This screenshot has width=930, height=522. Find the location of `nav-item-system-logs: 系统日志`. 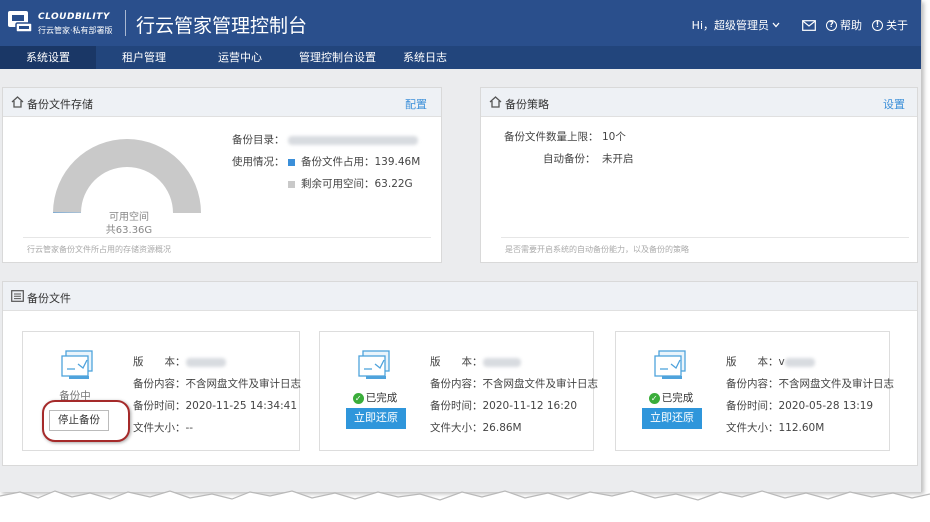

nav-item-system-logs: 系统日志 is located at coordinates (435, 57).